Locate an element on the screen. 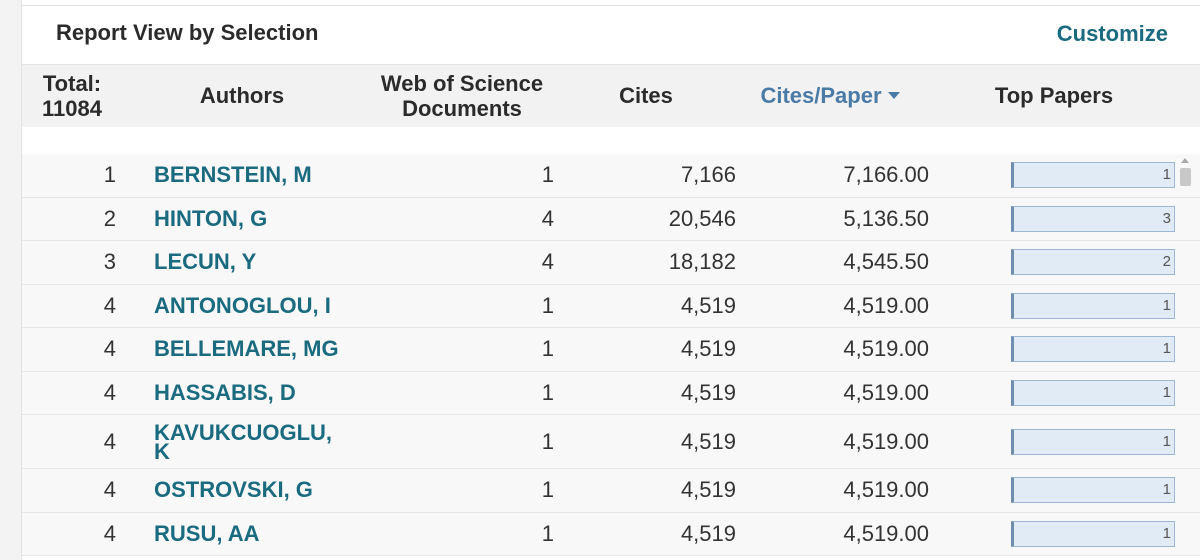 The width and height of the screenshot is (1200, 560). wos-documents-column-header: Web of Science Documents is located at coordinates (462, 96).